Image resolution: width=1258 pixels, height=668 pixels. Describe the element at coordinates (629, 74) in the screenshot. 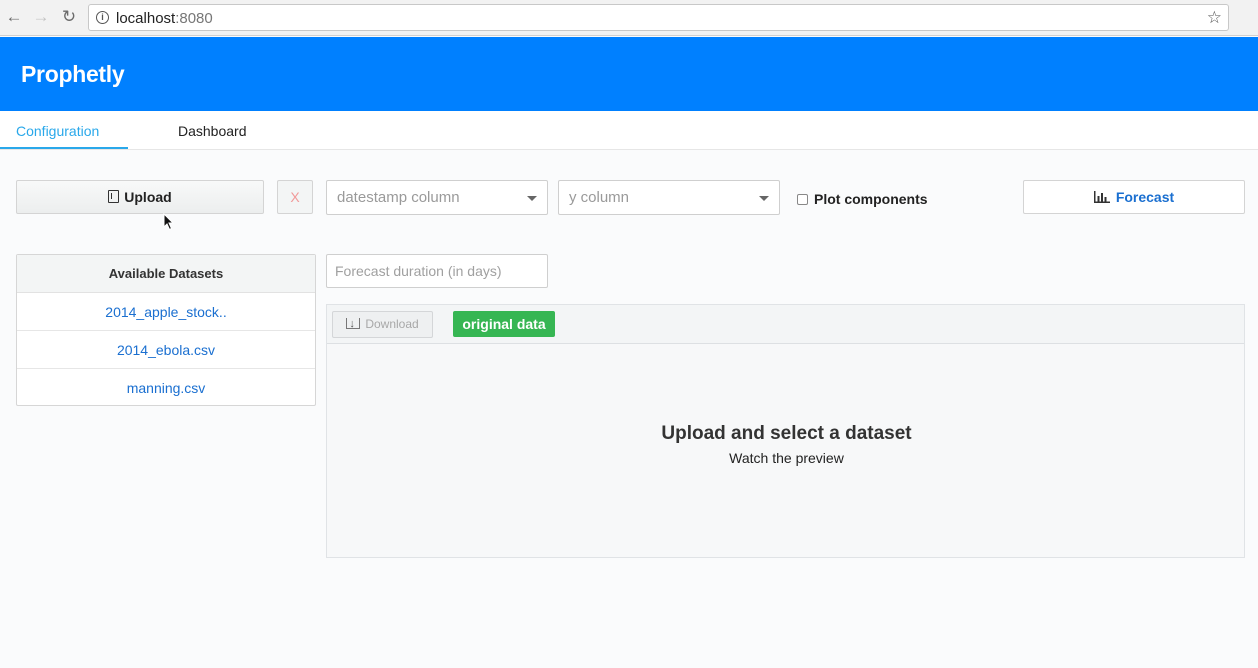

I see `app-header: Prophetly` at that location.